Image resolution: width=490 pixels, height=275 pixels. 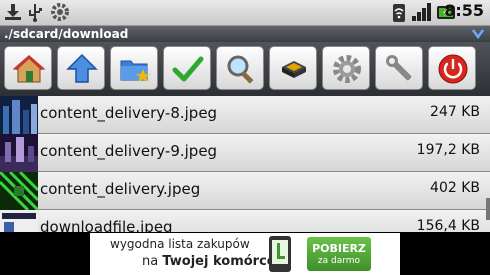 I want to click on search-button, so click(x=240, y=68).